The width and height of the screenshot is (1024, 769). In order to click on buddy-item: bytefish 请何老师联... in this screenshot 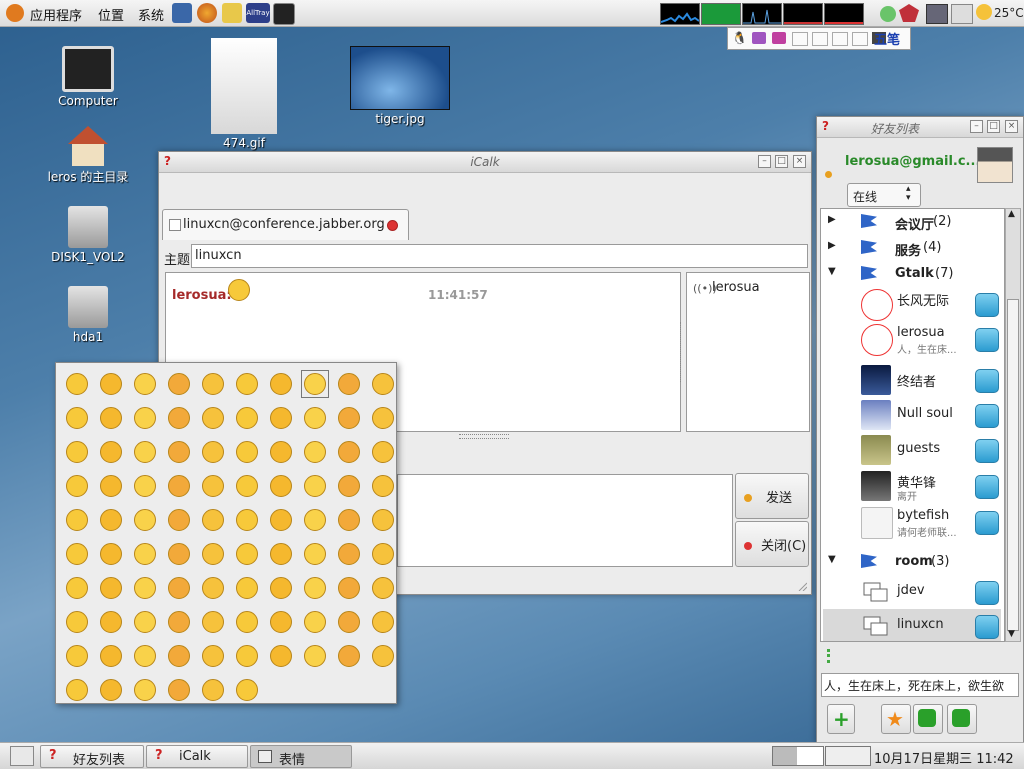, I will do `click(912, 522)`.